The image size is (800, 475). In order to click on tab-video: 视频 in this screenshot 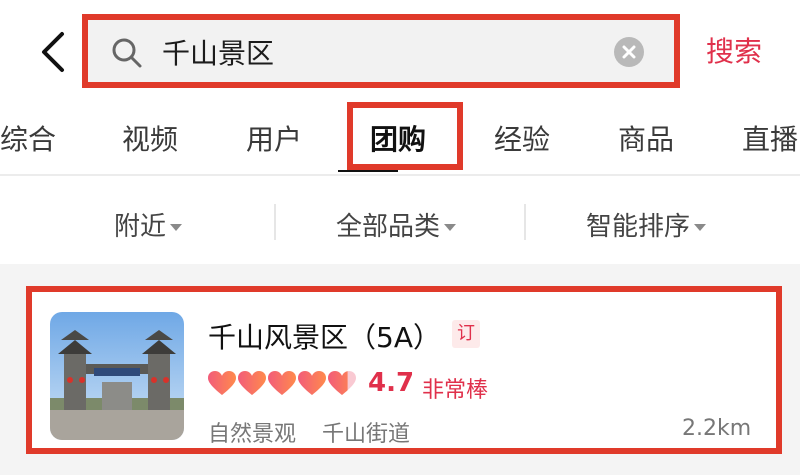, I will do `click(150, 138)`.